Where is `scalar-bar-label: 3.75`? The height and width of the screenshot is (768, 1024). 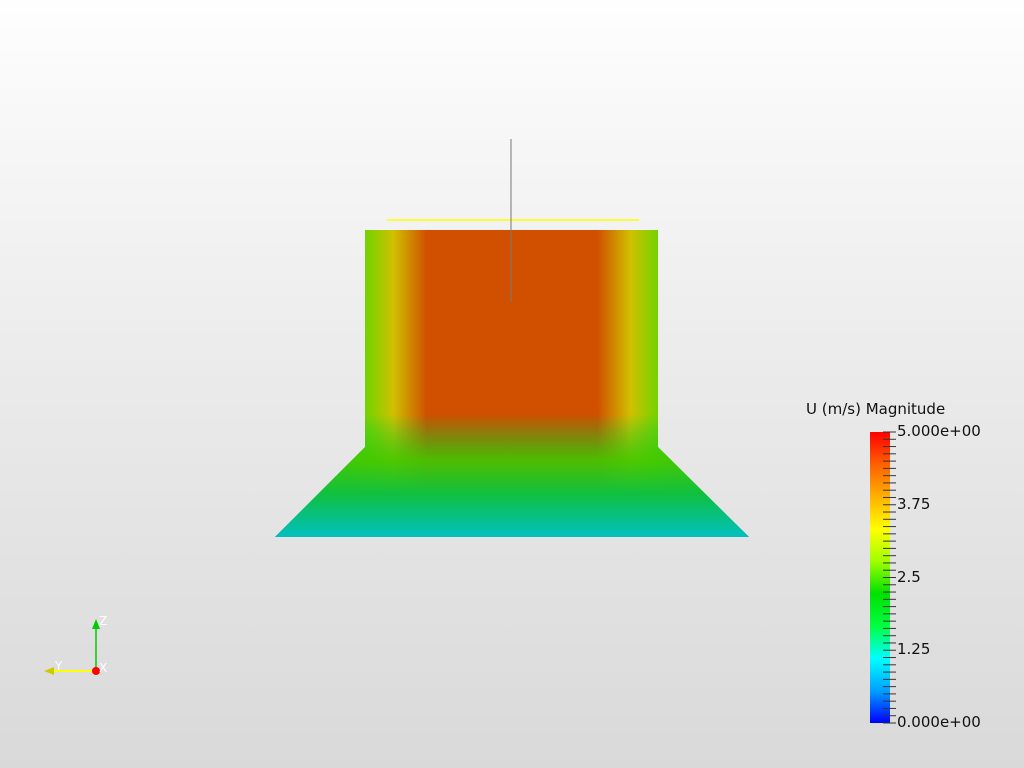
scalar-bar-label: 3.75 is located at coordinates (914, 503).